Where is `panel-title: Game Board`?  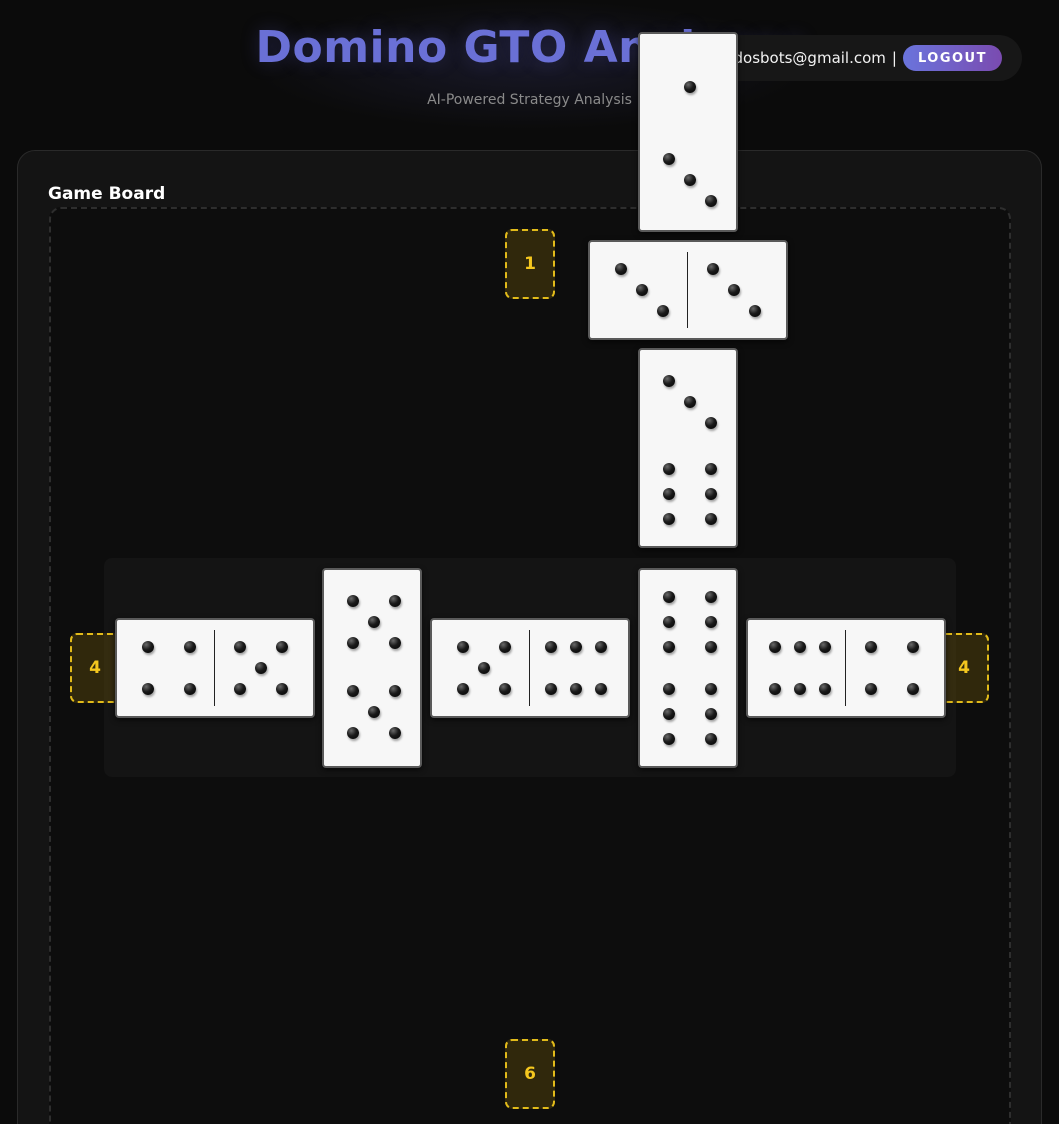
panel-title: Game Board is located at coordinates (107, 194).